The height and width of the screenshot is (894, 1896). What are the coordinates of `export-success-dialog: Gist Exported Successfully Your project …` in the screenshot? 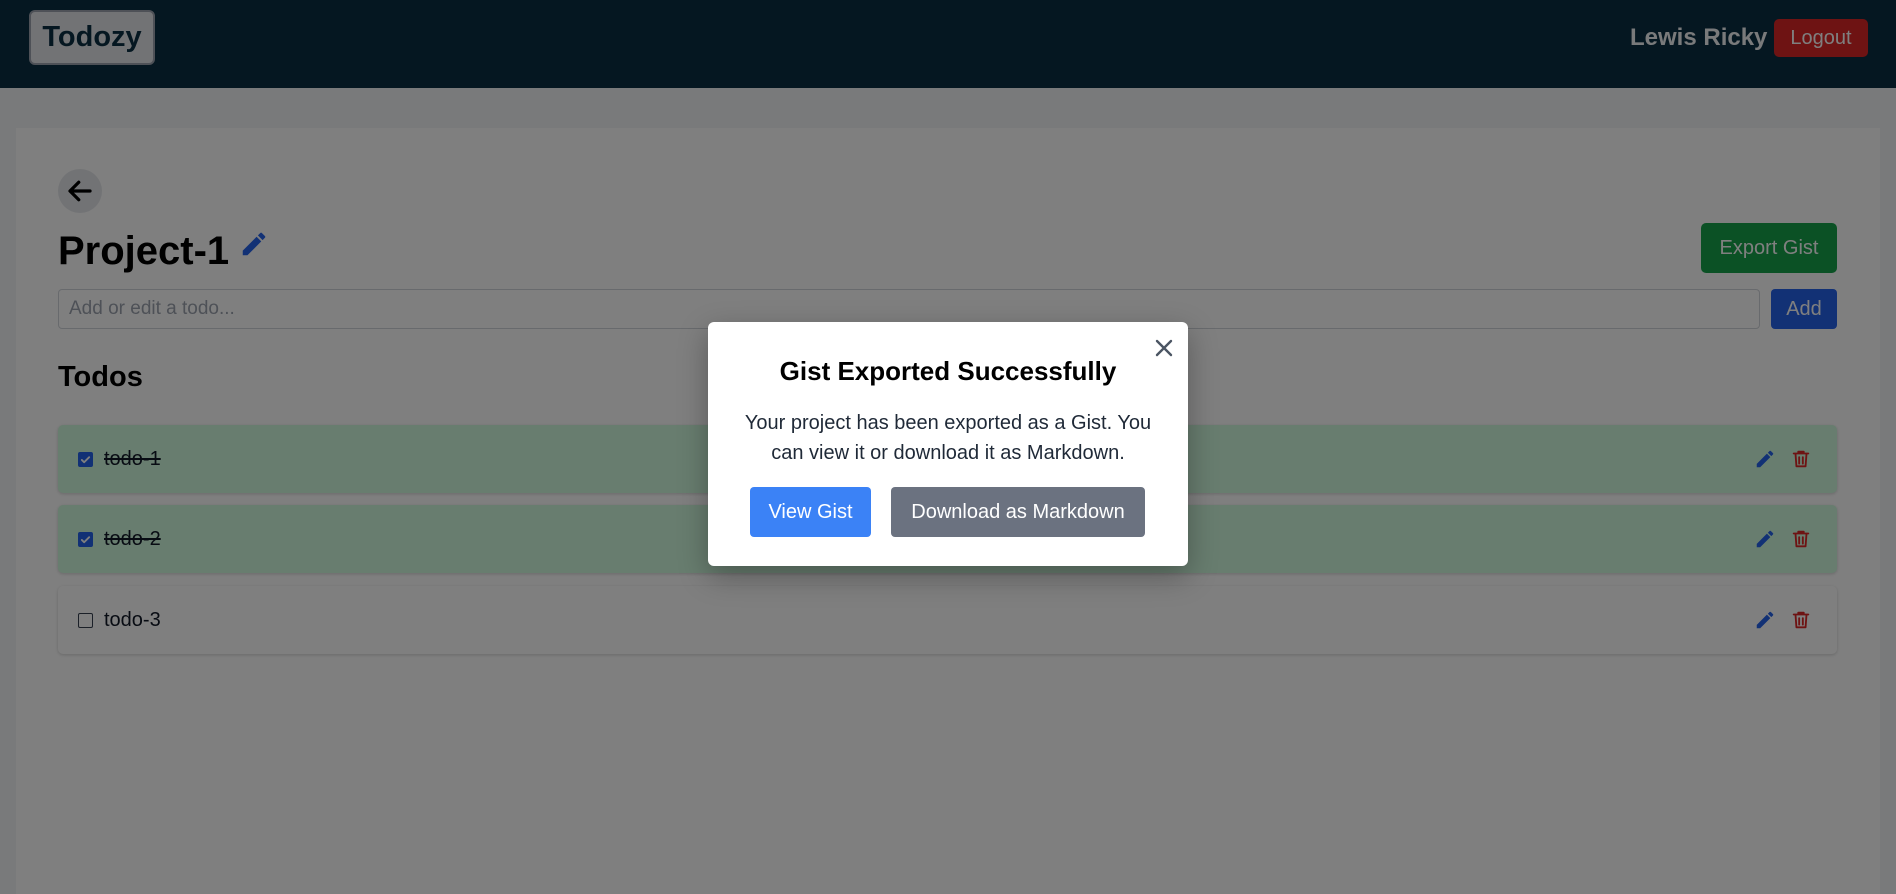 It's located at (948, 444).